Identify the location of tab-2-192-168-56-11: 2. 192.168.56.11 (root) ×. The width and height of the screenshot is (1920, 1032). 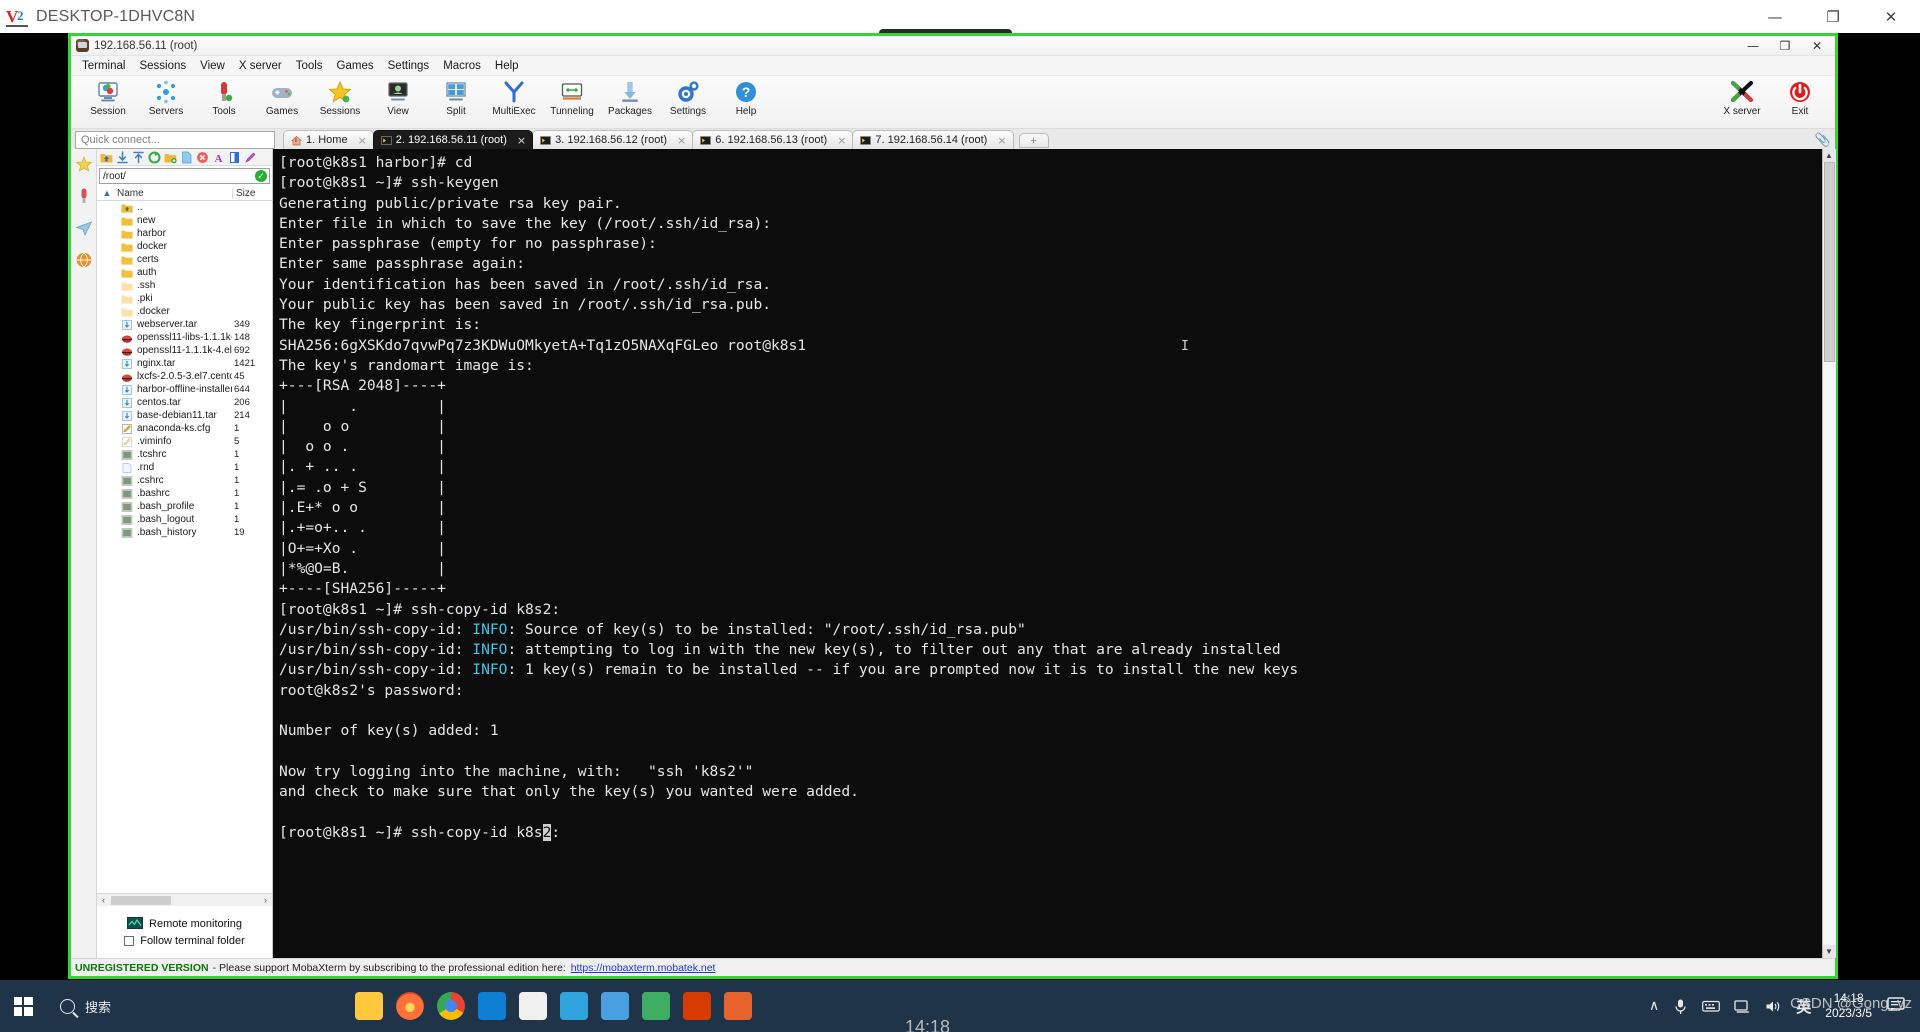
(453, 139).